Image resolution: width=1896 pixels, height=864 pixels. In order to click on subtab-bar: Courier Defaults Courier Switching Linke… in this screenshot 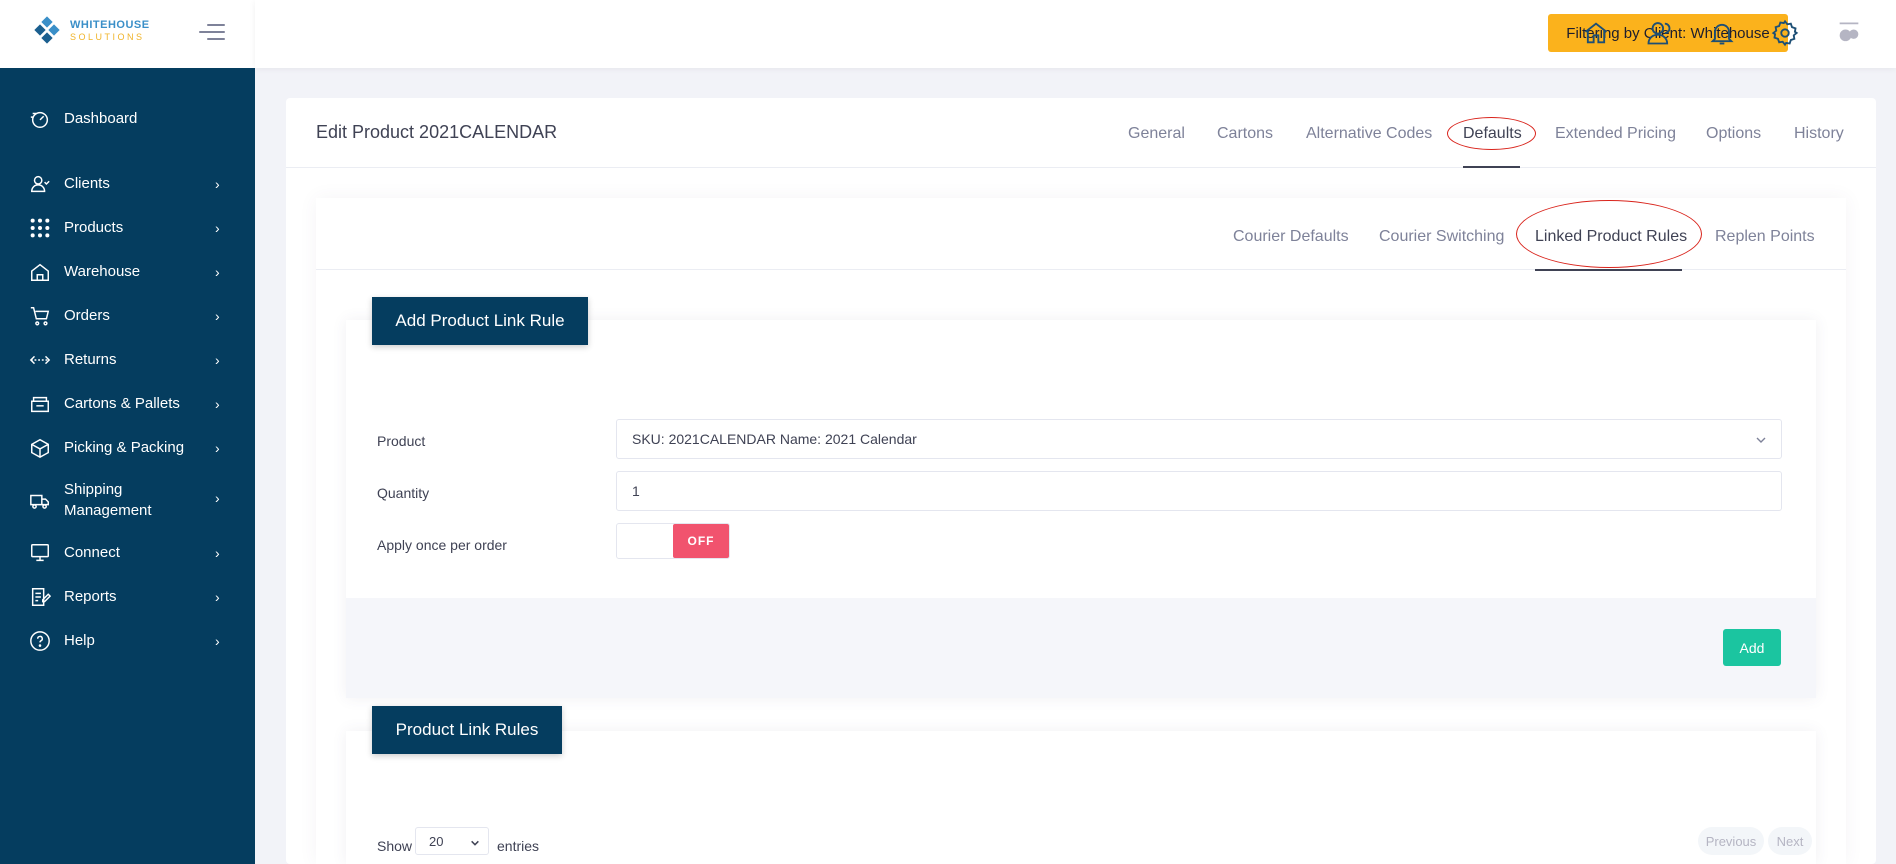, I will do `click(1081, 234)`.